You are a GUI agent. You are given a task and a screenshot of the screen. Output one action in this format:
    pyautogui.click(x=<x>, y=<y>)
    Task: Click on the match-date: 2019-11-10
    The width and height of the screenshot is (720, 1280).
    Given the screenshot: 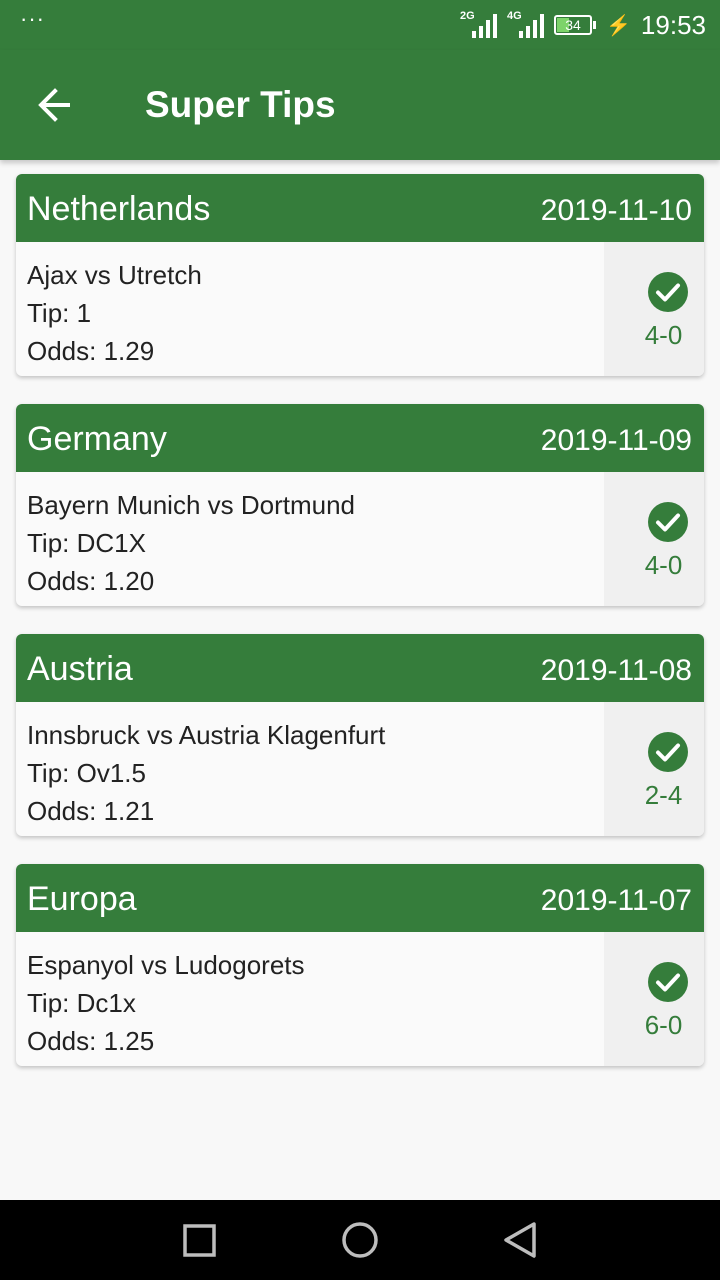 What is the action you would take?
    pyautogui.click(x=616, y=210)
    